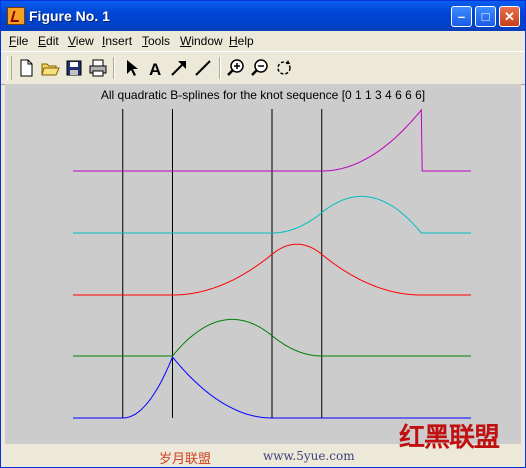  Describe the element at coordinates (236, 68) in the screenshot. I see `zoom-in-icon` at that location.